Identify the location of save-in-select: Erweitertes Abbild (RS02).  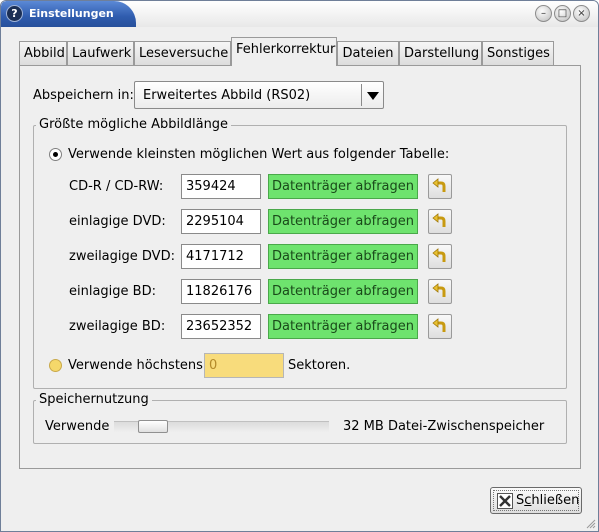
(259, 95).